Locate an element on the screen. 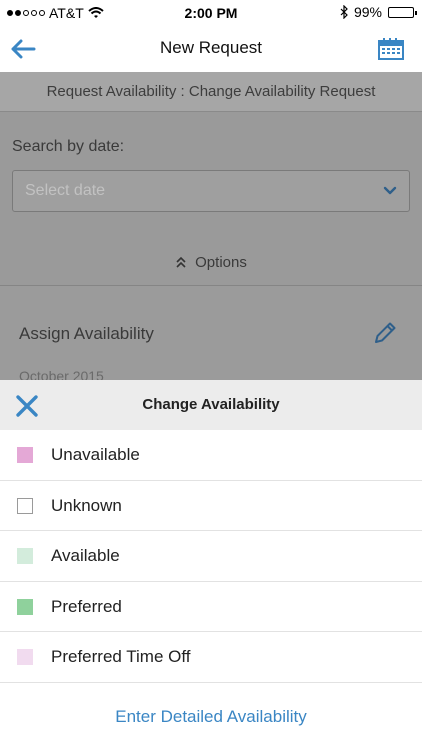 The height and width of the screenshot is (750, 422). sheet-title: Change Availability is located at coordinates (211, 404).